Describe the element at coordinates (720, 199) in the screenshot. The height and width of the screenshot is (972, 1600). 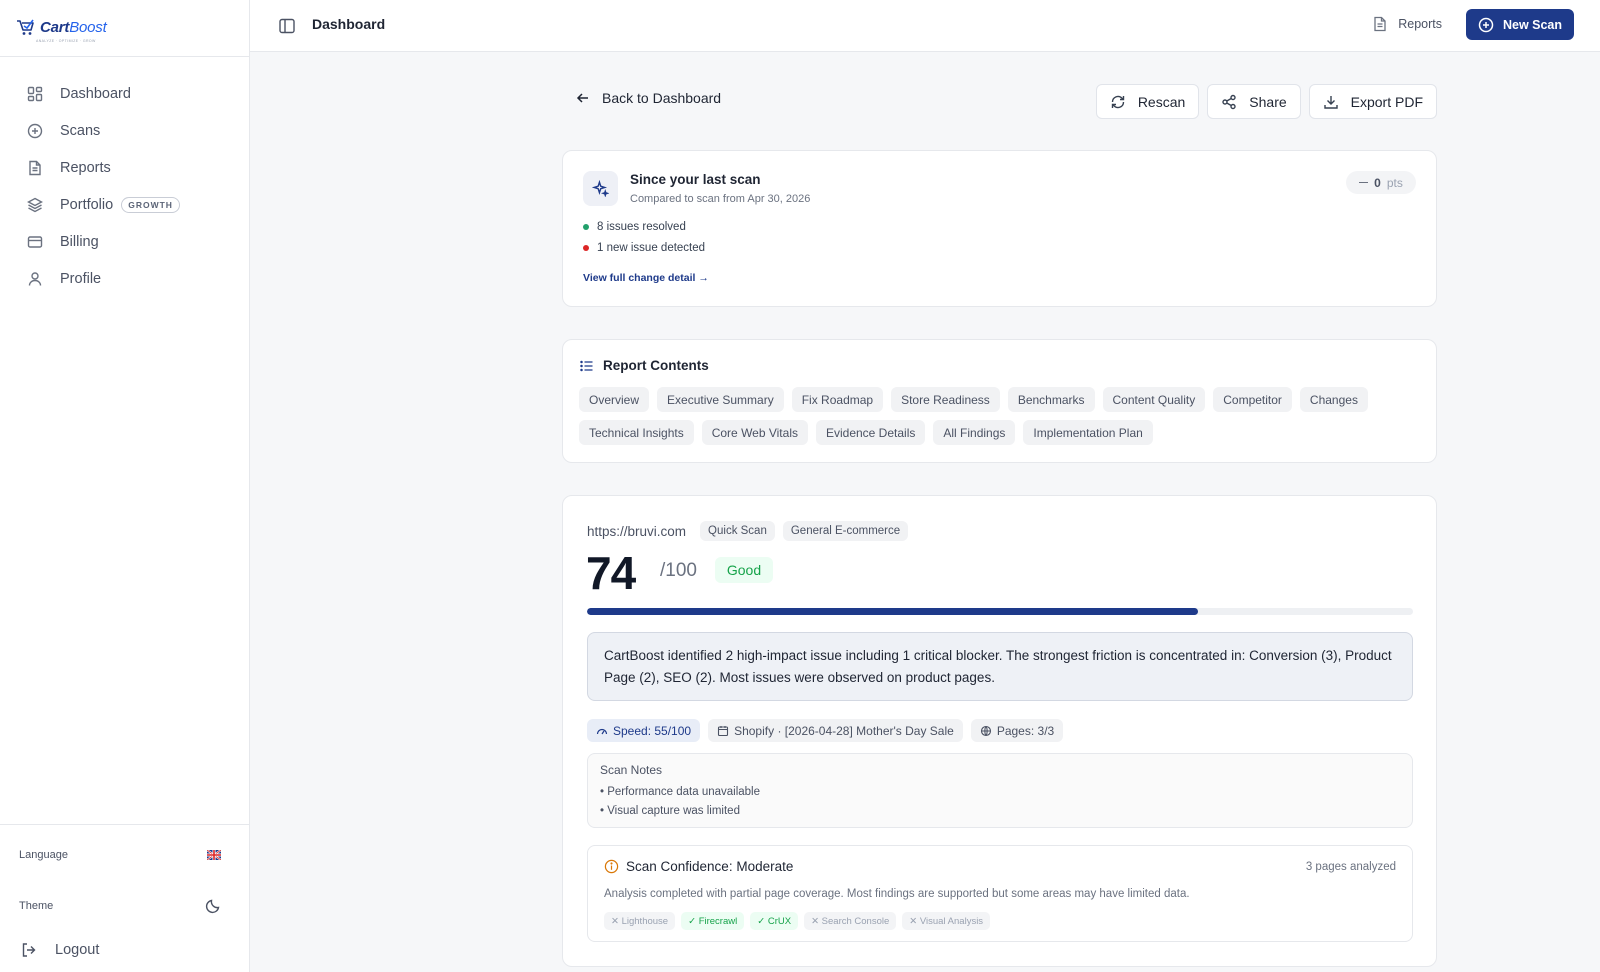
I see `since-subtitle: Compared to scan from Apr 30, 2026` at that location.